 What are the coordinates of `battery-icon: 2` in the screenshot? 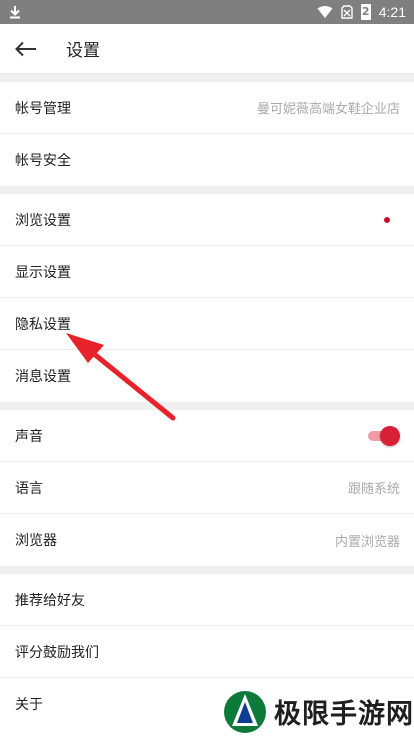 It's located at (365, 12).